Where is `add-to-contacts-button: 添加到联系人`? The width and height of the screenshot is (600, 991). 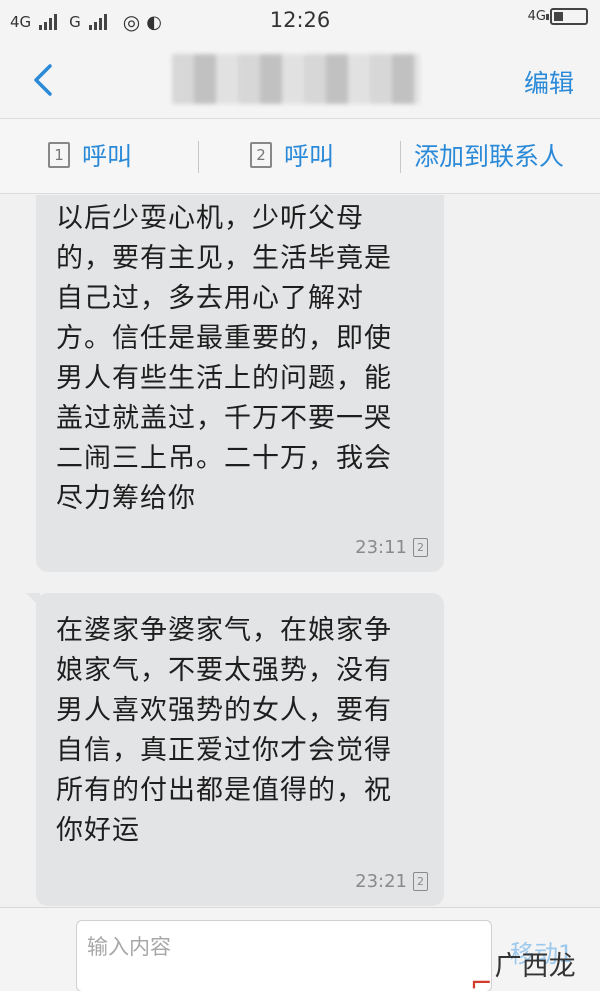 add-to-contacts-button: 添加到联系人 is located at coordinates (489, 155).